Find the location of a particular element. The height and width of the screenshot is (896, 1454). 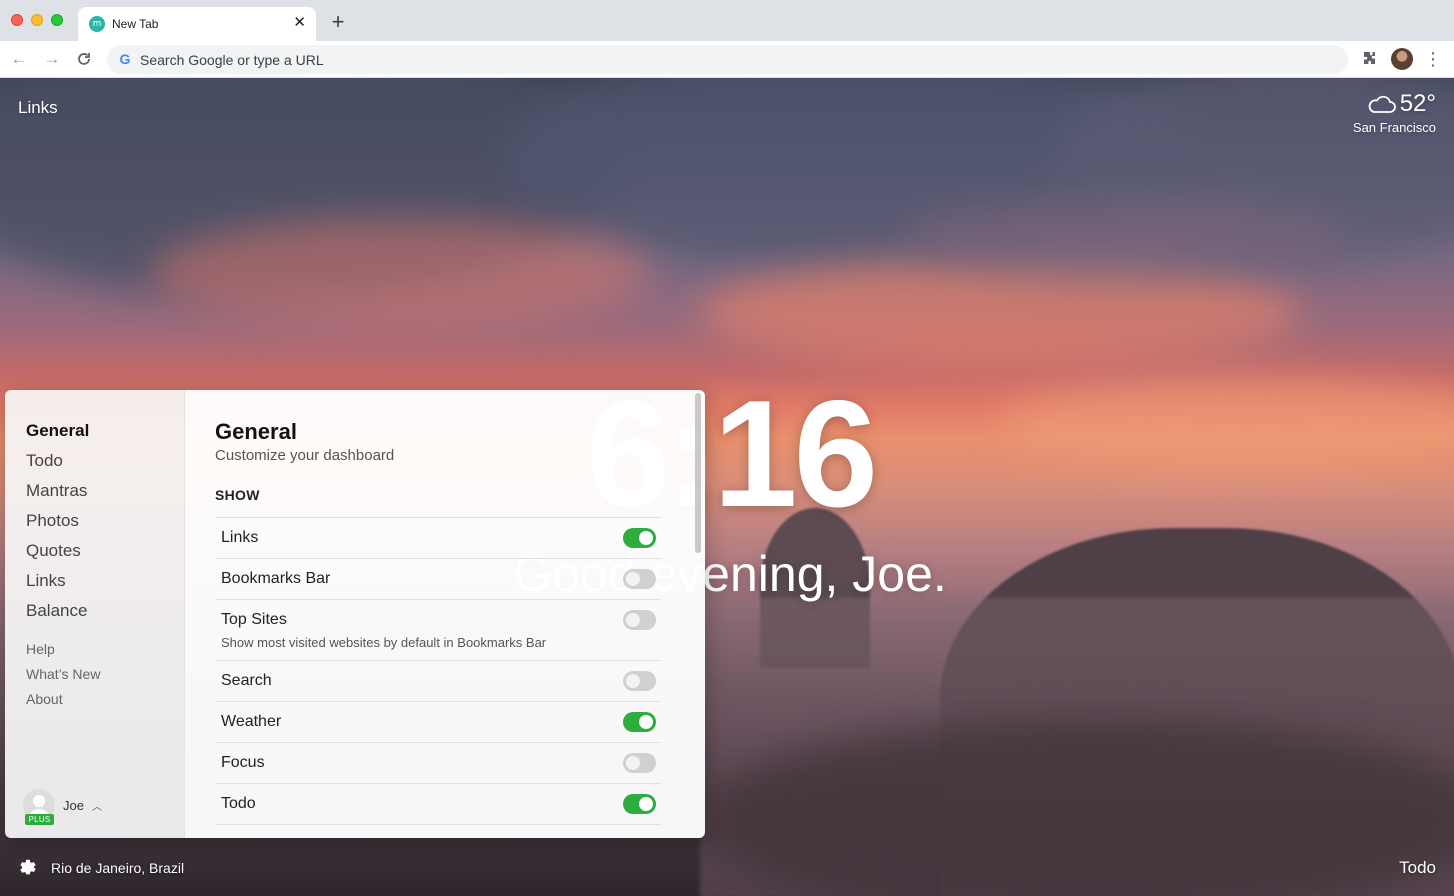

plus-badge: PLUS is located at coordinates (39, 819).